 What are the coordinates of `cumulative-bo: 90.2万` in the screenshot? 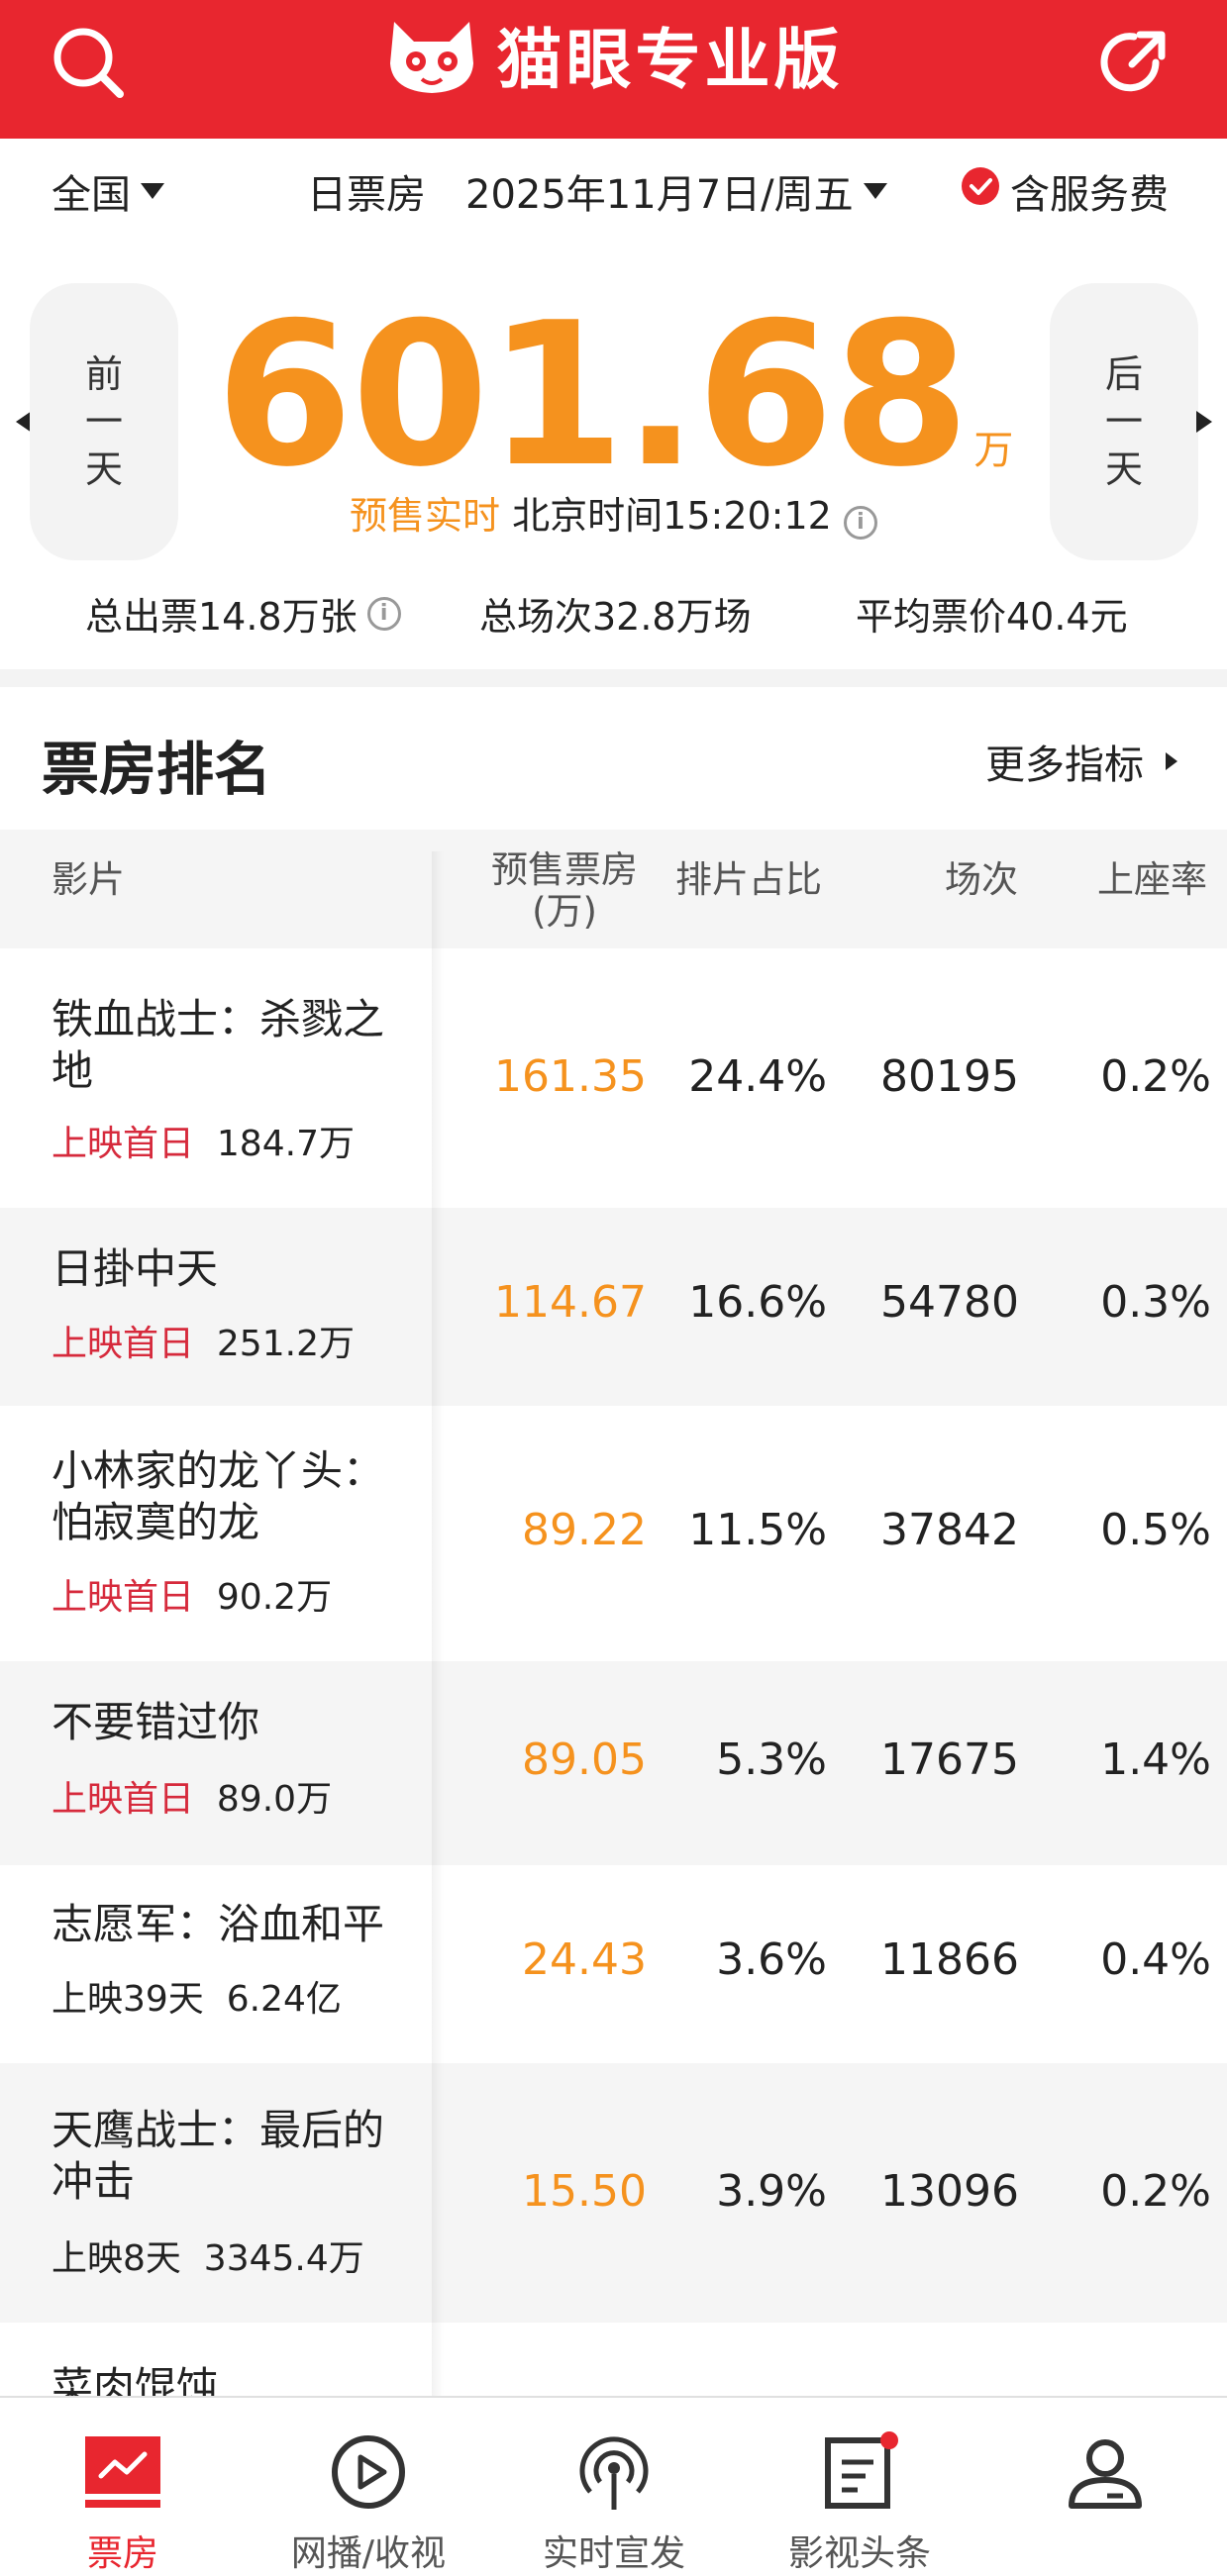 It's located at (275, 1598).